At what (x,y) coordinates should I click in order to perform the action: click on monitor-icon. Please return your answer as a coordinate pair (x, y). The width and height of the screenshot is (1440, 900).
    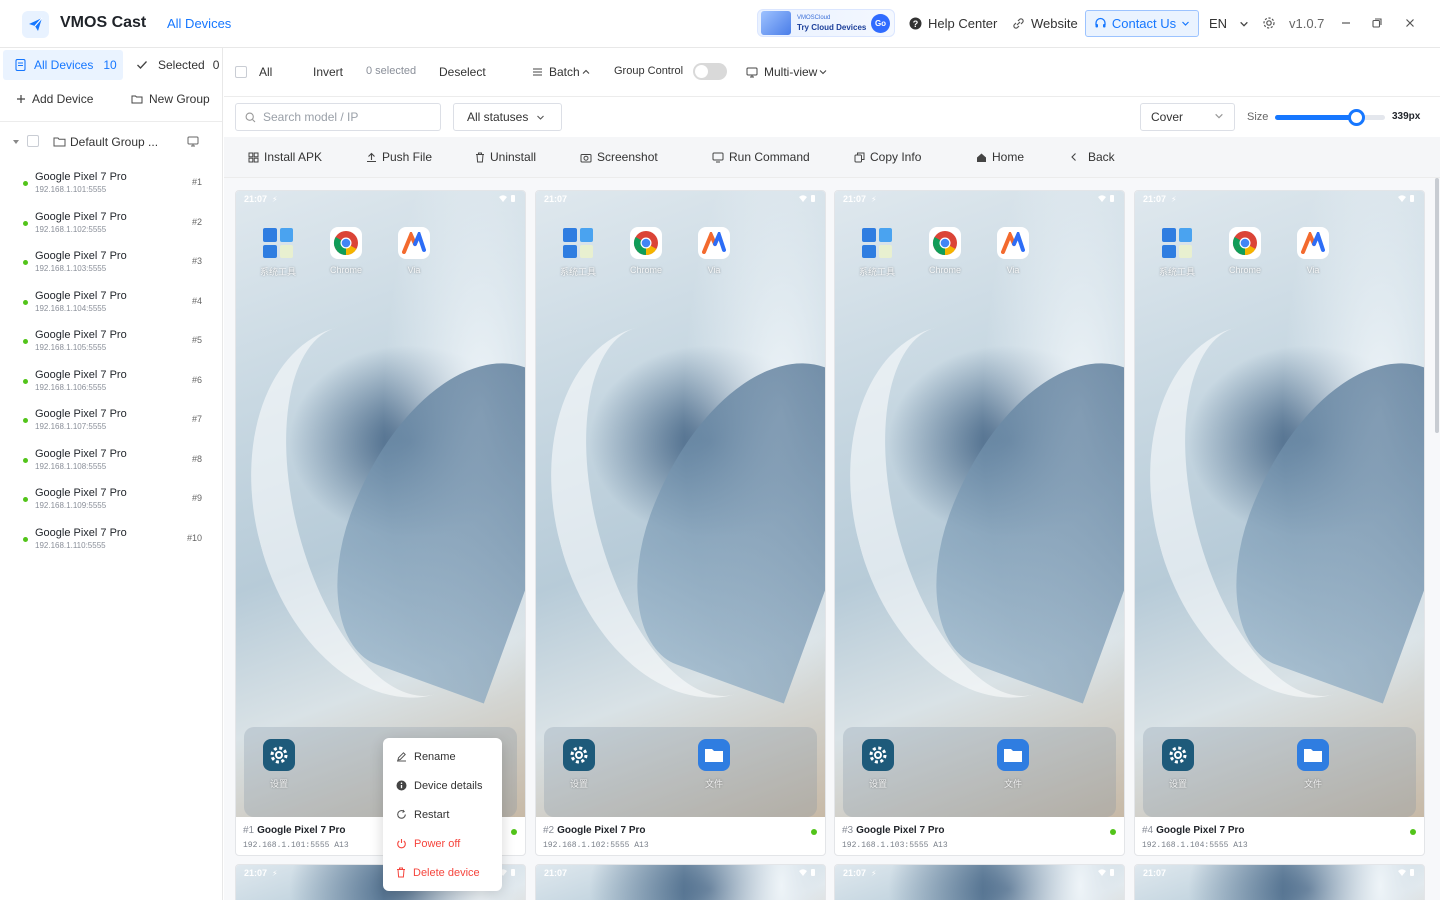
    Looking at the image, I should click on (193, 141).